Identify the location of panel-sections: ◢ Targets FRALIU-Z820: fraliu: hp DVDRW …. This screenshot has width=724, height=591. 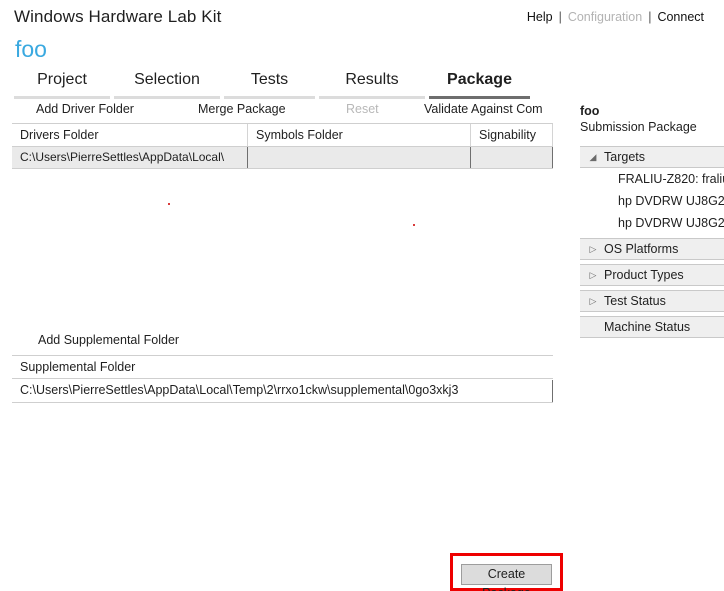
(652, 242).